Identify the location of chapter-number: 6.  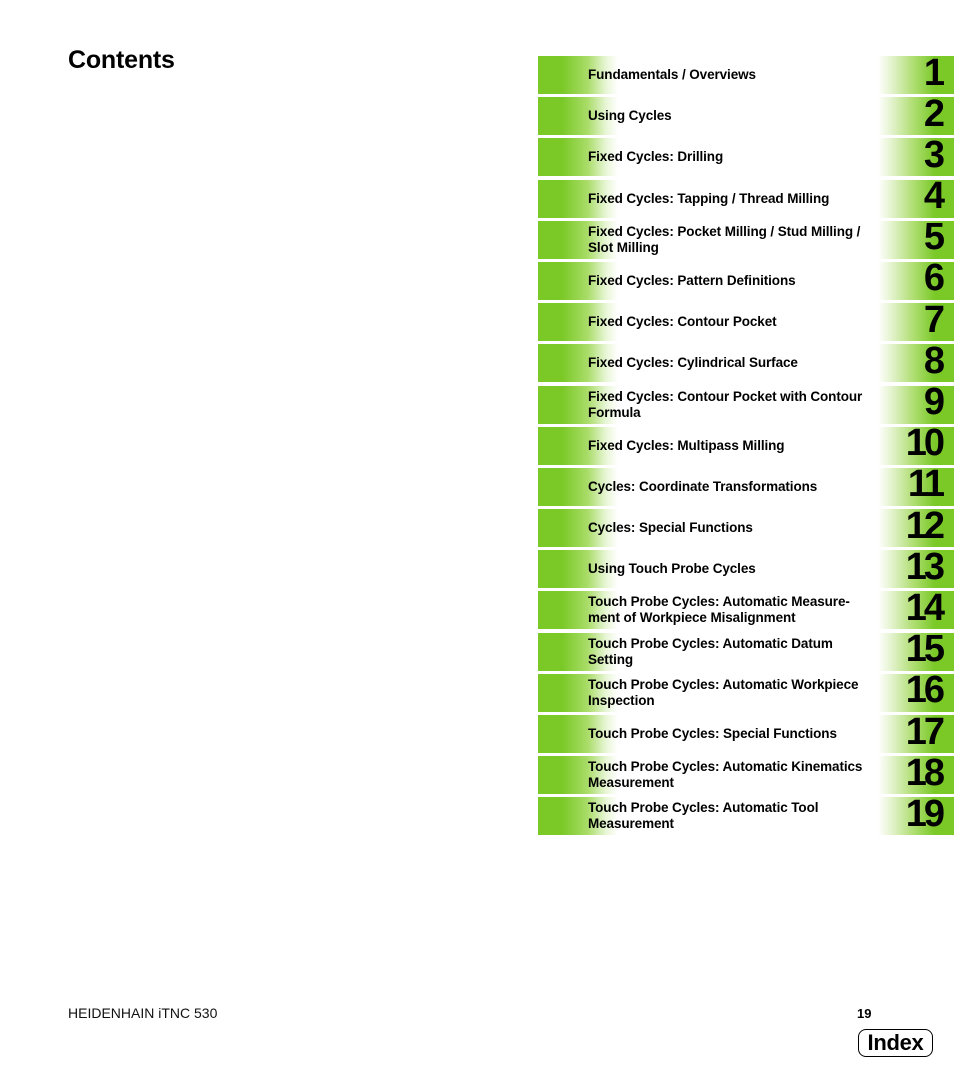
(934, 278).